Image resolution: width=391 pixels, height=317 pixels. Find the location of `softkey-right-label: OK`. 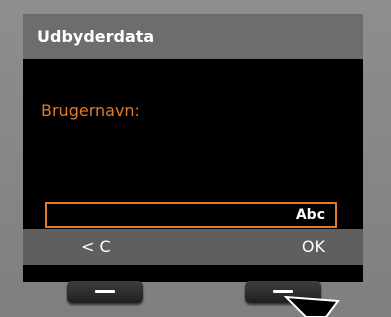

softkey-right-label: OK is located at coordinates (313, 246).